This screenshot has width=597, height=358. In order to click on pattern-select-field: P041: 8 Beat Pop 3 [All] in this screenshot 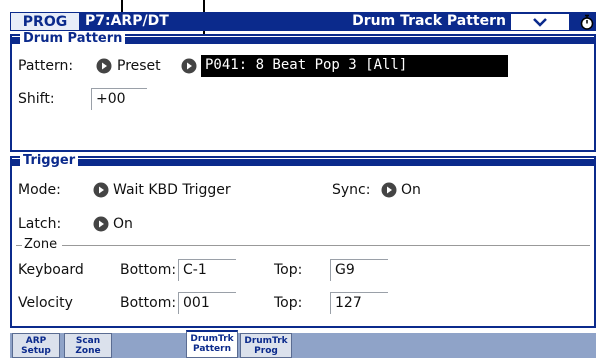, I will do `click(354, 66)`.